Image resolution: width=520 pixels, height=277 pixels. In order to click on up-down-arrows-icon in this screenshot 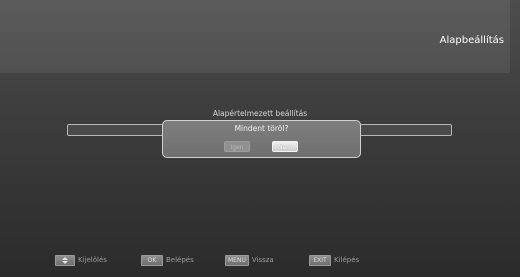, I will do `click(65, 260)`.